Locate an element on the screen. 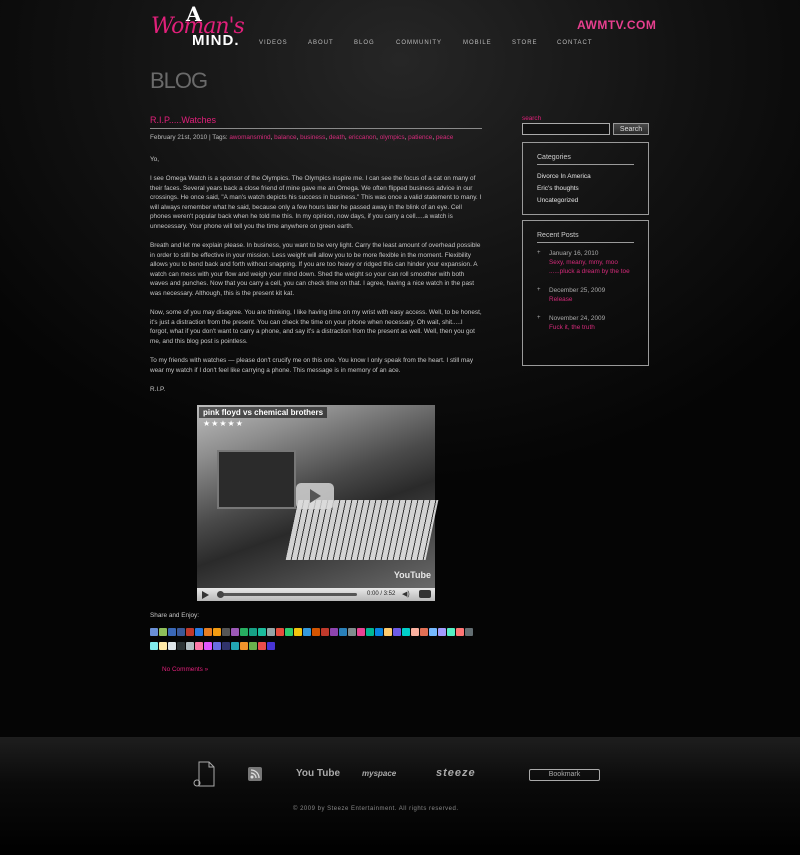 Image resolution: width=800 pixels, height=855 pixels. new-document-icon is located at coordinates (204, 774).